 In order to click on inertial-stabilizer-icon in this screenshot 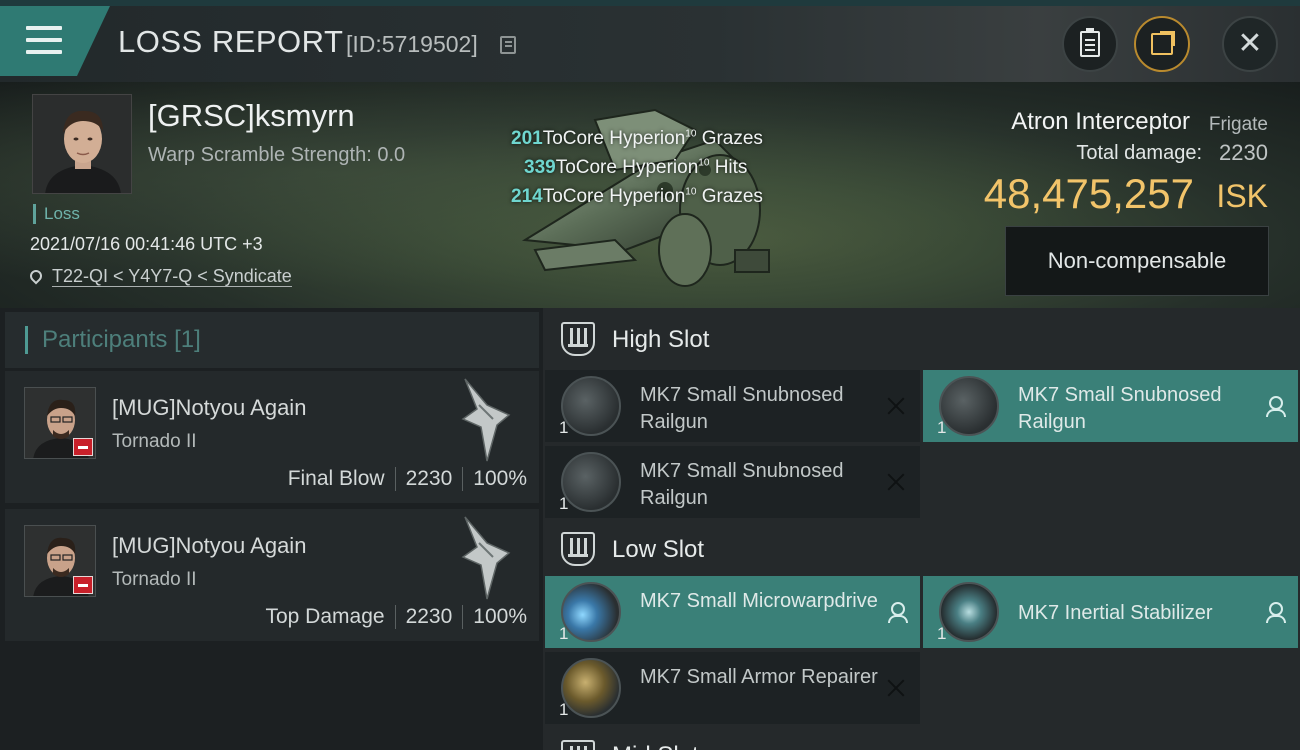, I will do `click(969, 612)`.